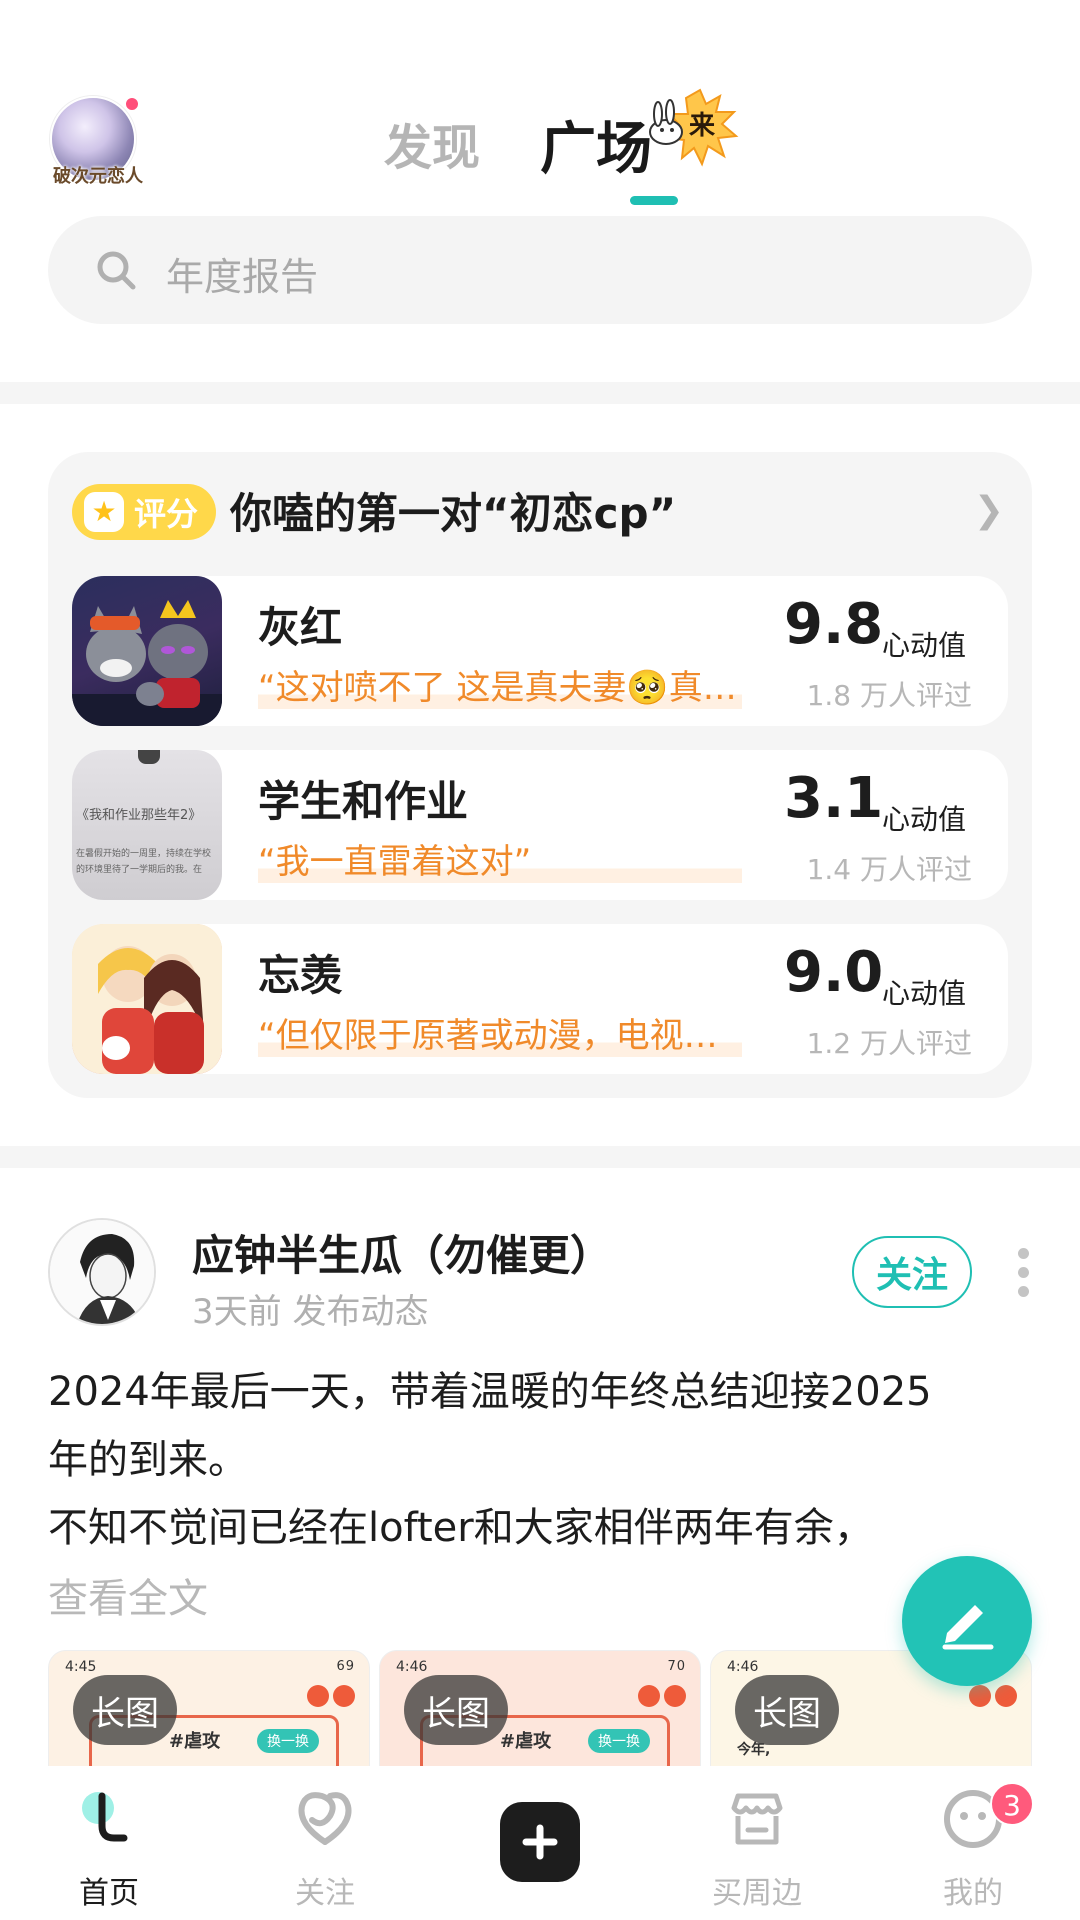 This screenshot has width=1080, height=1920. What do you see at coordinates (300, 627) in the screenshot?
I see `cp-name: 灰红` at bounding box center [300, 627].